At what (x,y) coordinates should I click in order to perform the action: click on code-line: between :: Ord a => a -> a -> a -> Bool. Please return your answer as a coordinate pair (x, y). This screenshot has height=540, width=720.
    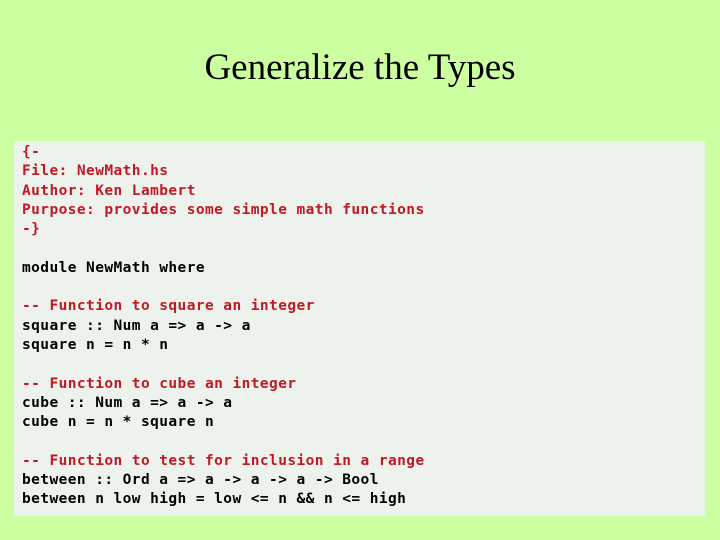
    Looking at the image, I should click on (200, 480).